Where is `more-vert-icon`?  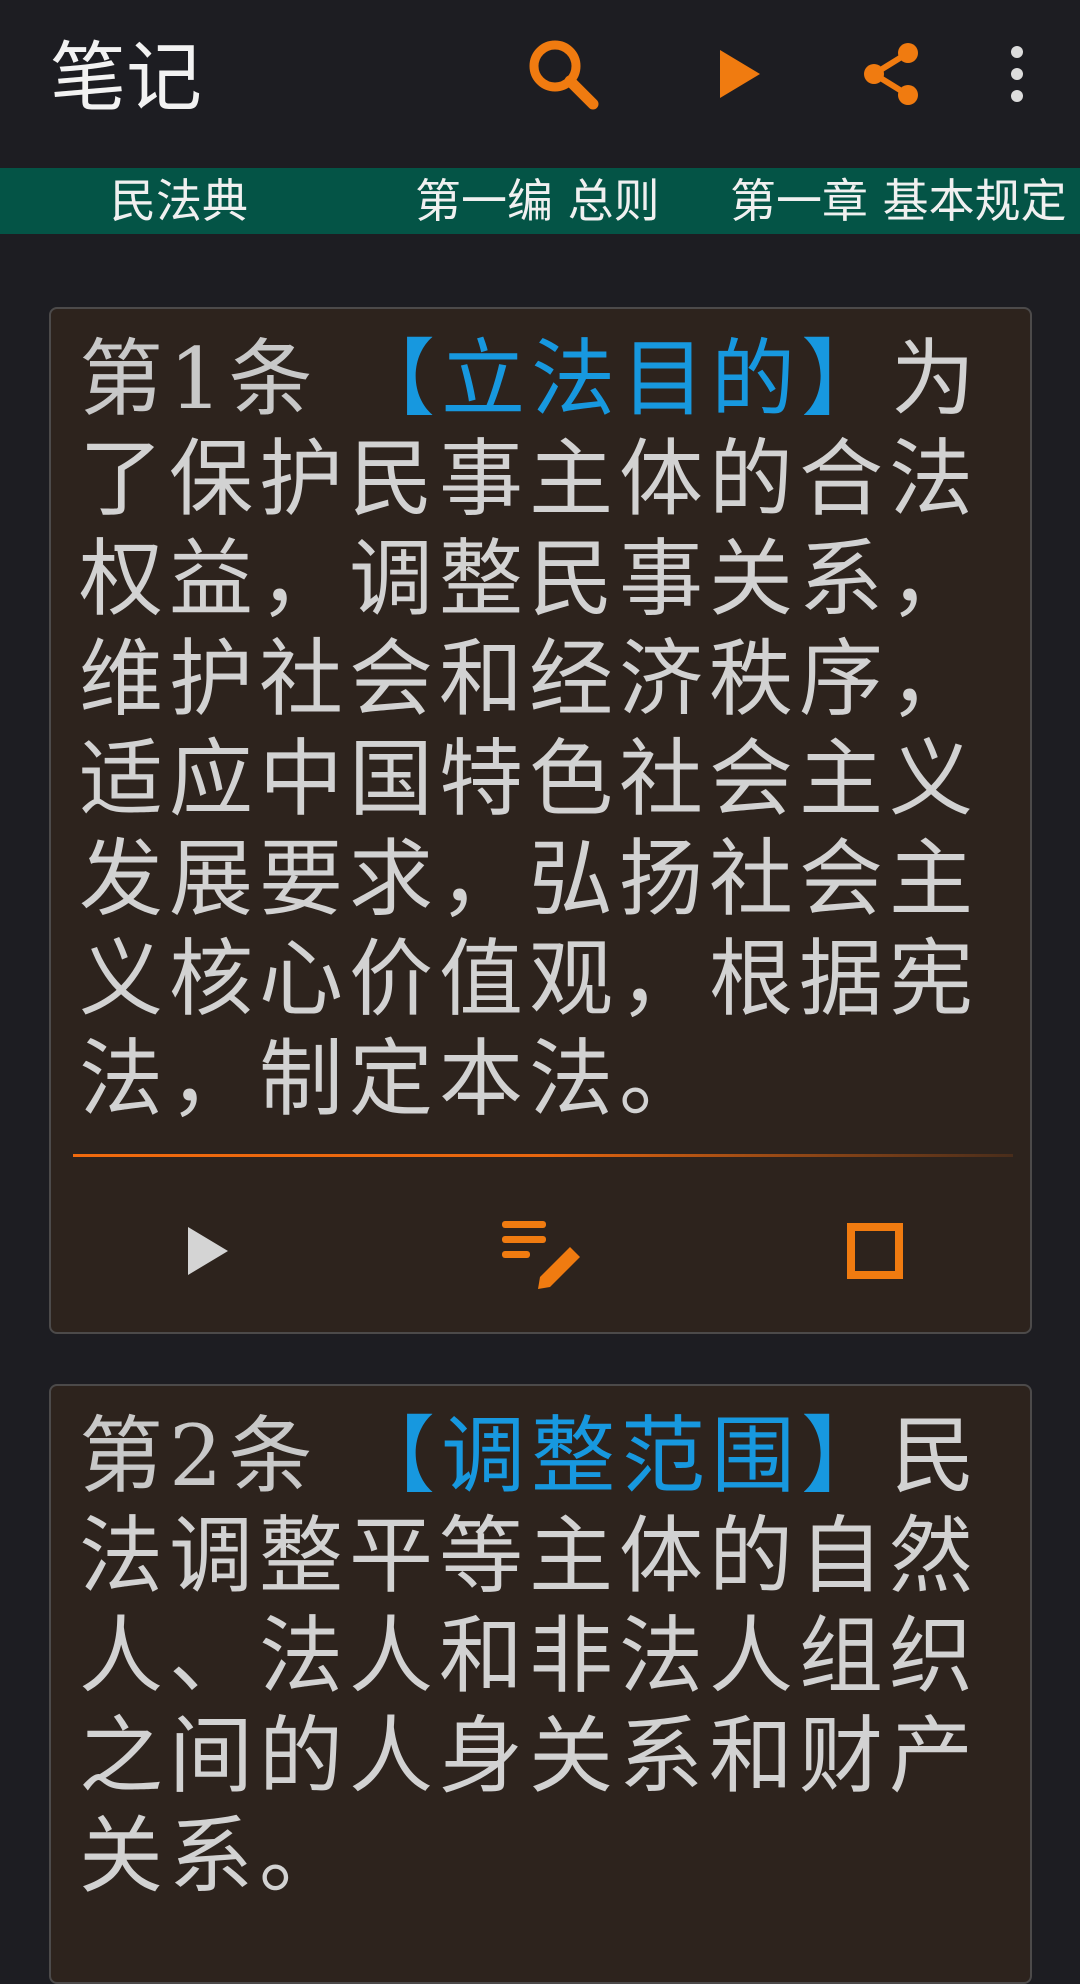 more-vert-icon is located at coordinates (1017, 74).